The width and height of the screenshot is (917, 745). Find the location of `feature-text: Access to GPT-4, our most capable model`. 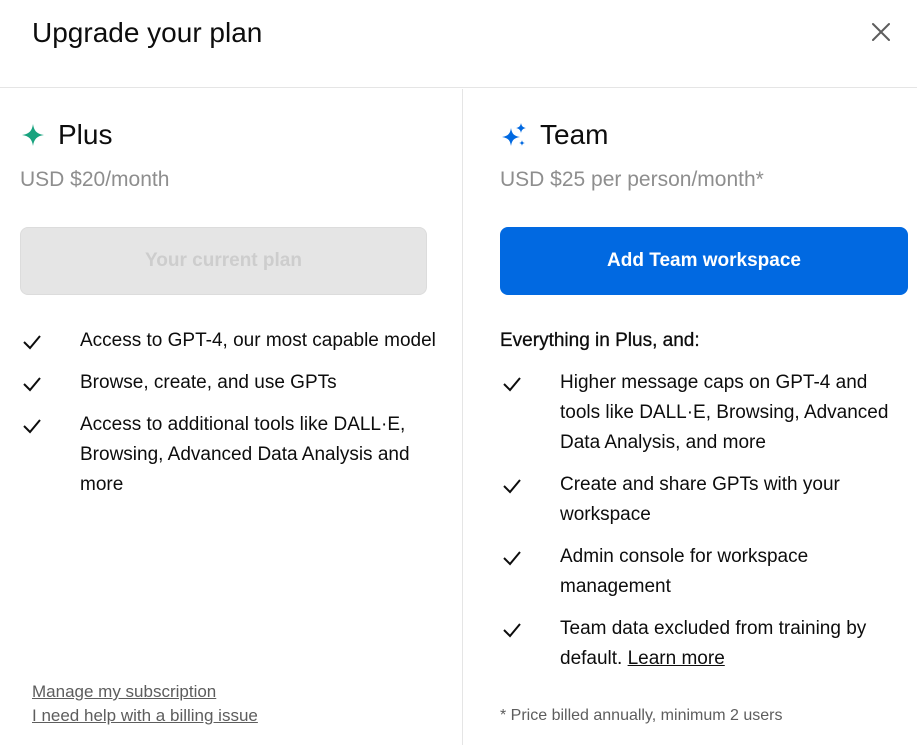

feature-text: Access to GPT-4, our most capable model is located at coordinates (258, 340).